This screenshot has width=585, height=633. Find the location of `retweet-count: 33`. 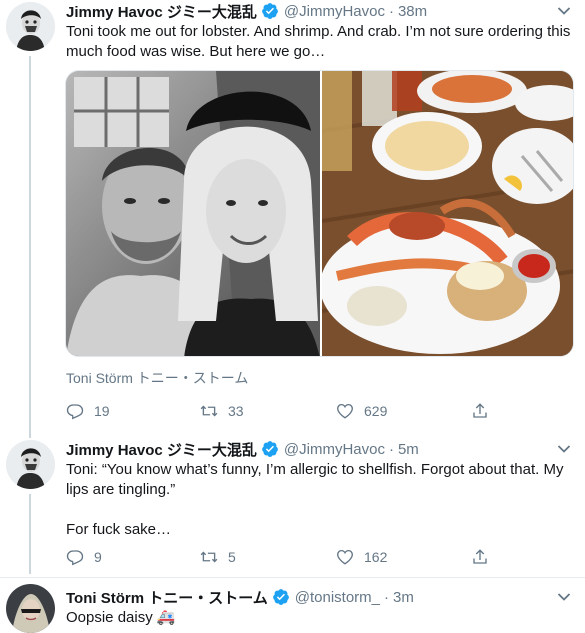

retweet-count: 33 is located at coordinates (236, 411).